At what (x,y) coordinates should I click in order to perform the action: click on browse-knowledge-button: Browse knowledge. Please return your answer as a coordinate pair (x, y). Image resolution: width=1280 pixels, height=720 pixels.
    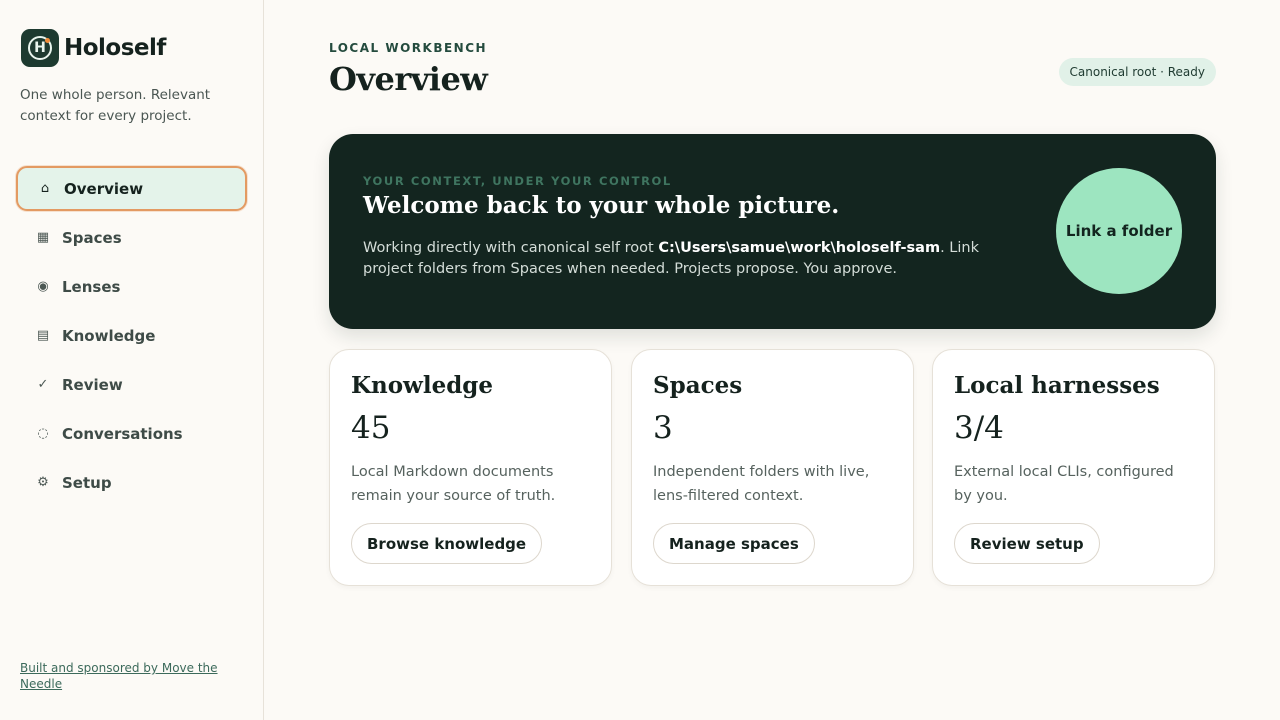
    Looking at the image, I should click on (447, 543).